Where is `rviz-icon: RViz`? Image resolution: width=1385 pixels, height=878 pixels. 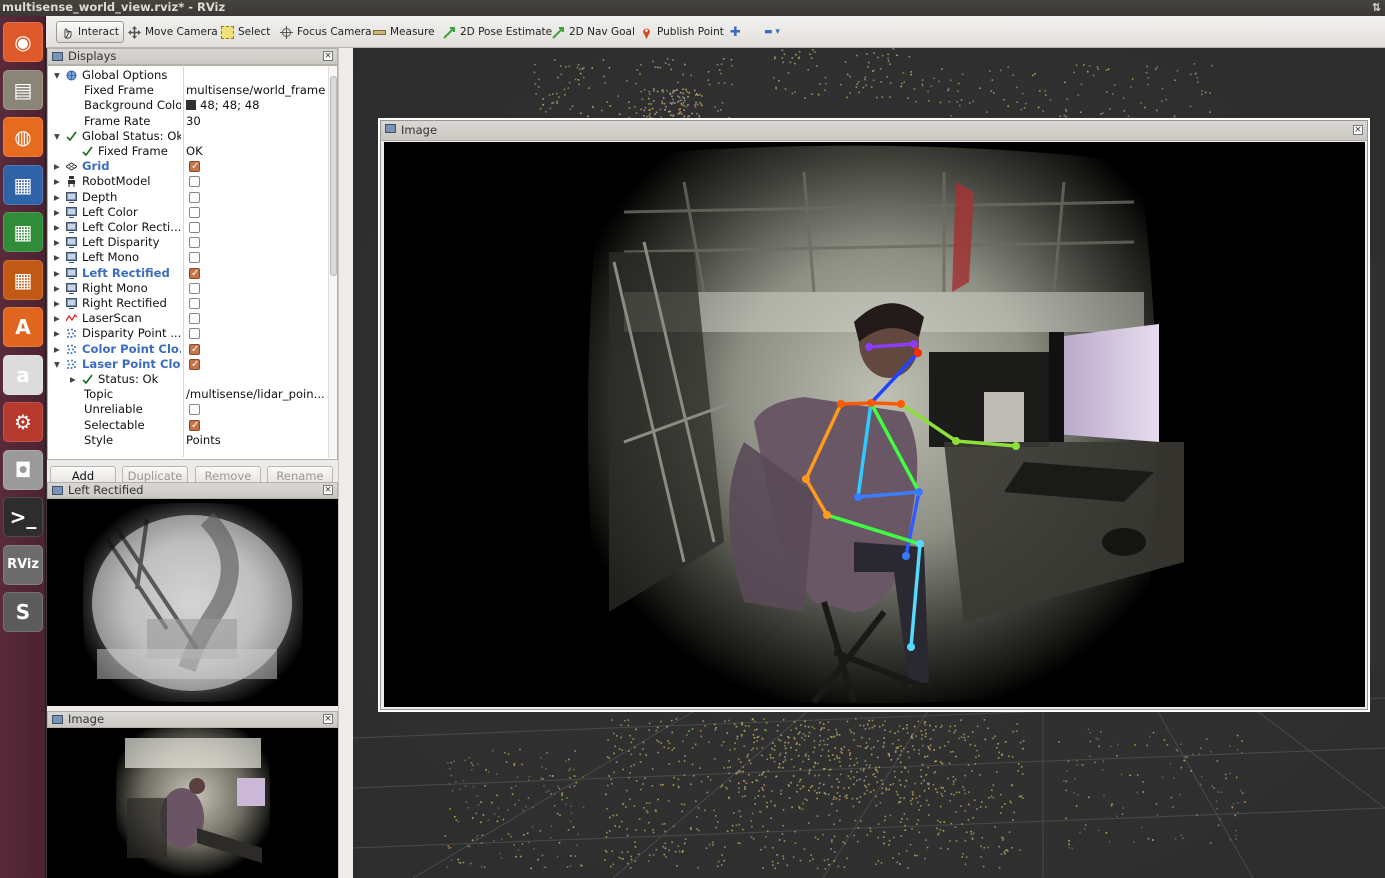 rviz-icon: RViz is located at coordinates (23, 564).